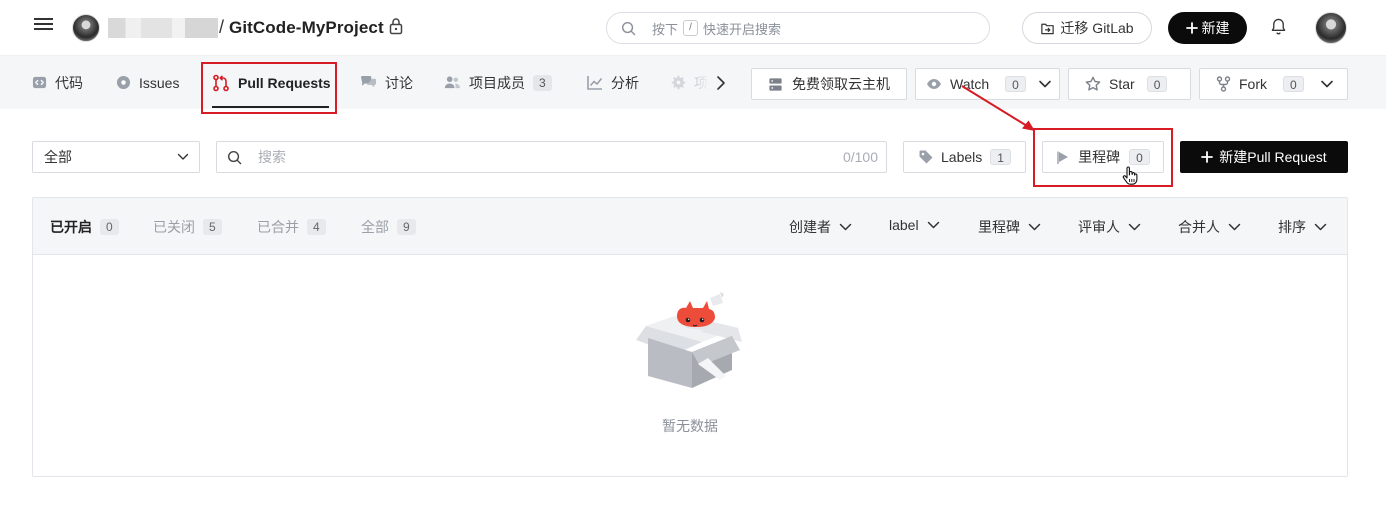 The width and height of the screenshot is (1386, 525). What do you see at coordinates (1130, 176) in the screenshot?
I see `hand-cursor-icon` at bounding box center [1130, 176].